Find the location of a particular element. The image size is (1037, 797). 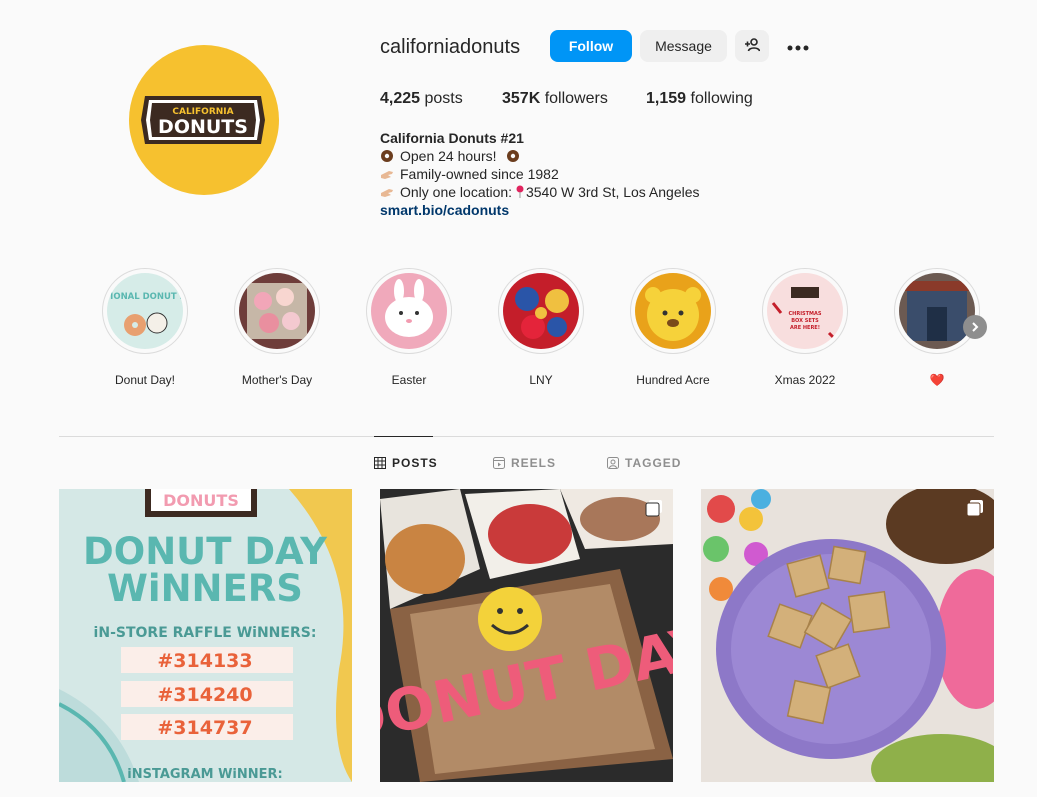

winner-number: #314737 is located at coordinates (204, 728).